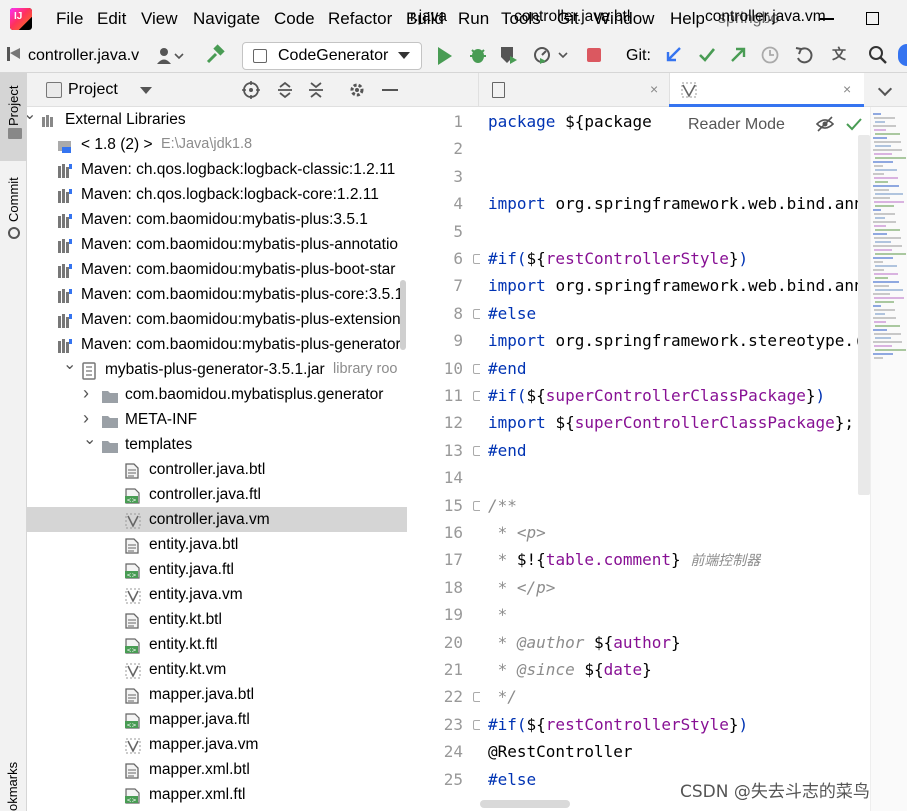 The width and height of the screenshot is (907, 811). What do you see at coordinates (498, 614) in the screenshot?
I see `code-line: *` at bounding box center [498, 614].